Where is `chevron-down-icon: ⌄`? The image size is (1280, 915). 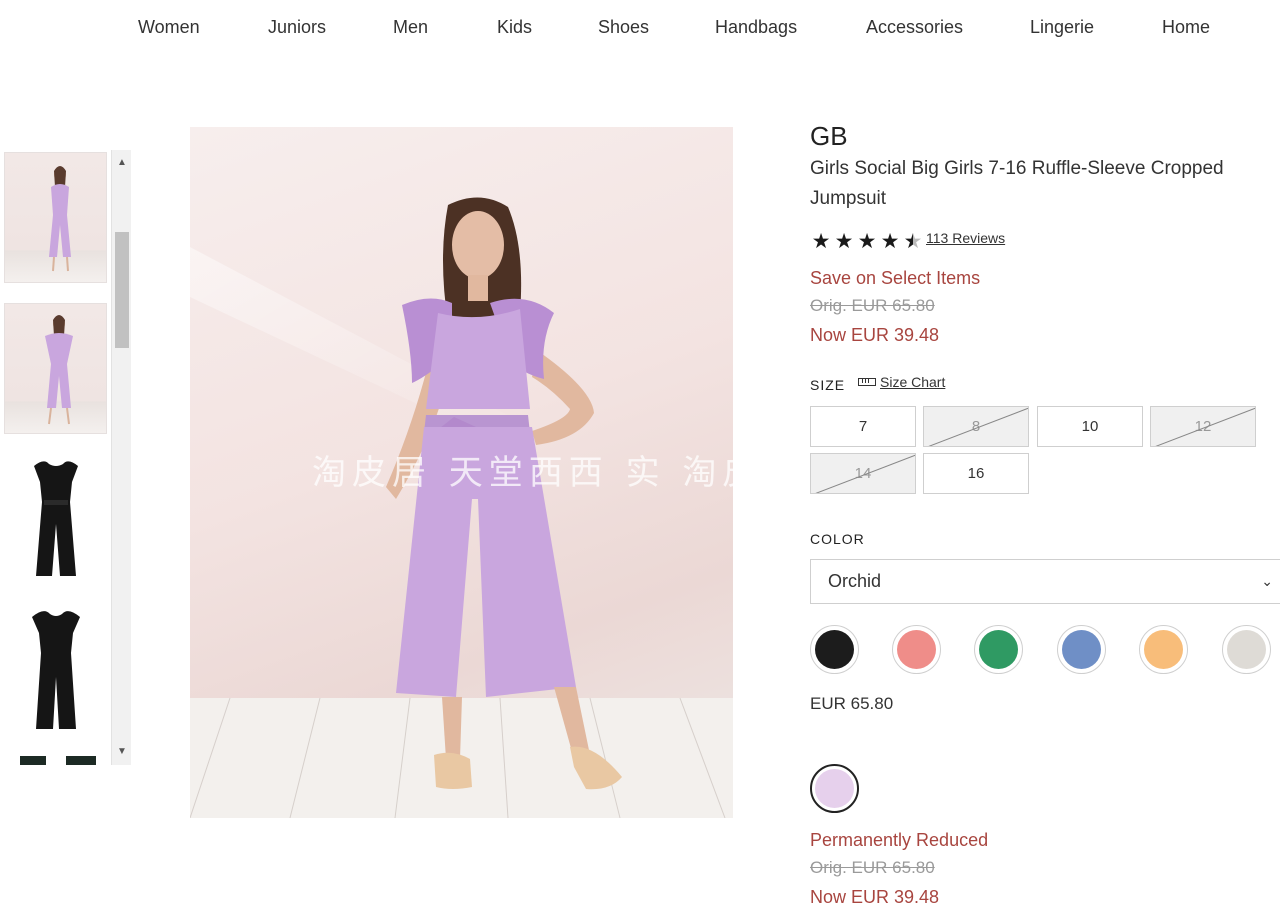 chevron-down-icon: ⌄ is located at coordinates (1267, 581).